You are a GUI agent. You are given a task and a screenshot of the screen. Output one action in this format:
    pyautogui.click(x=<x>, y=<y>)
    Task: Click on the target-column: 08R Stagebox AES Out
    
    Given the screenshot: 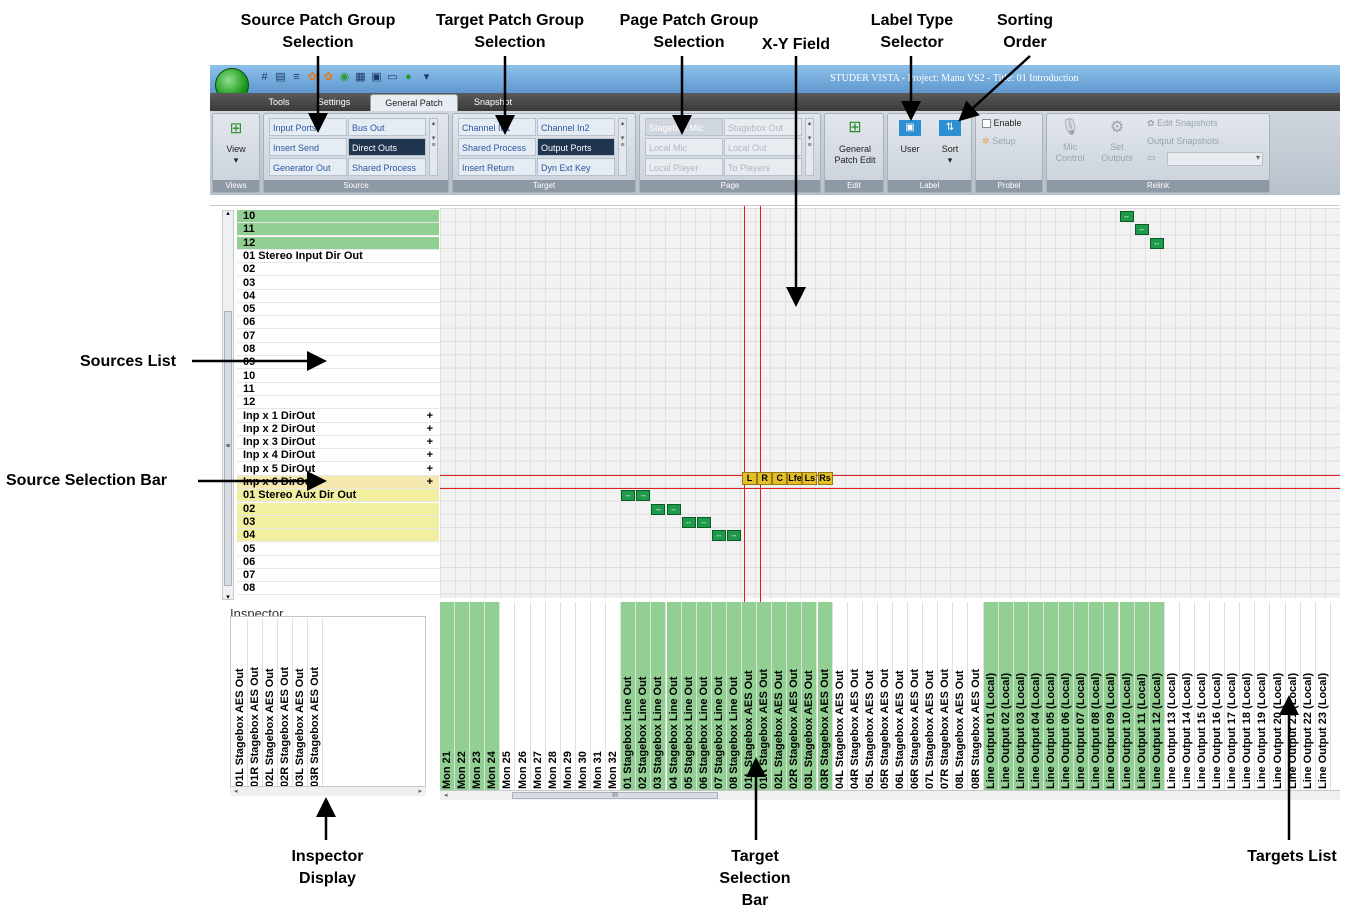 What is the action you would take?
    pyautogui.click(x=976, y=697)
    